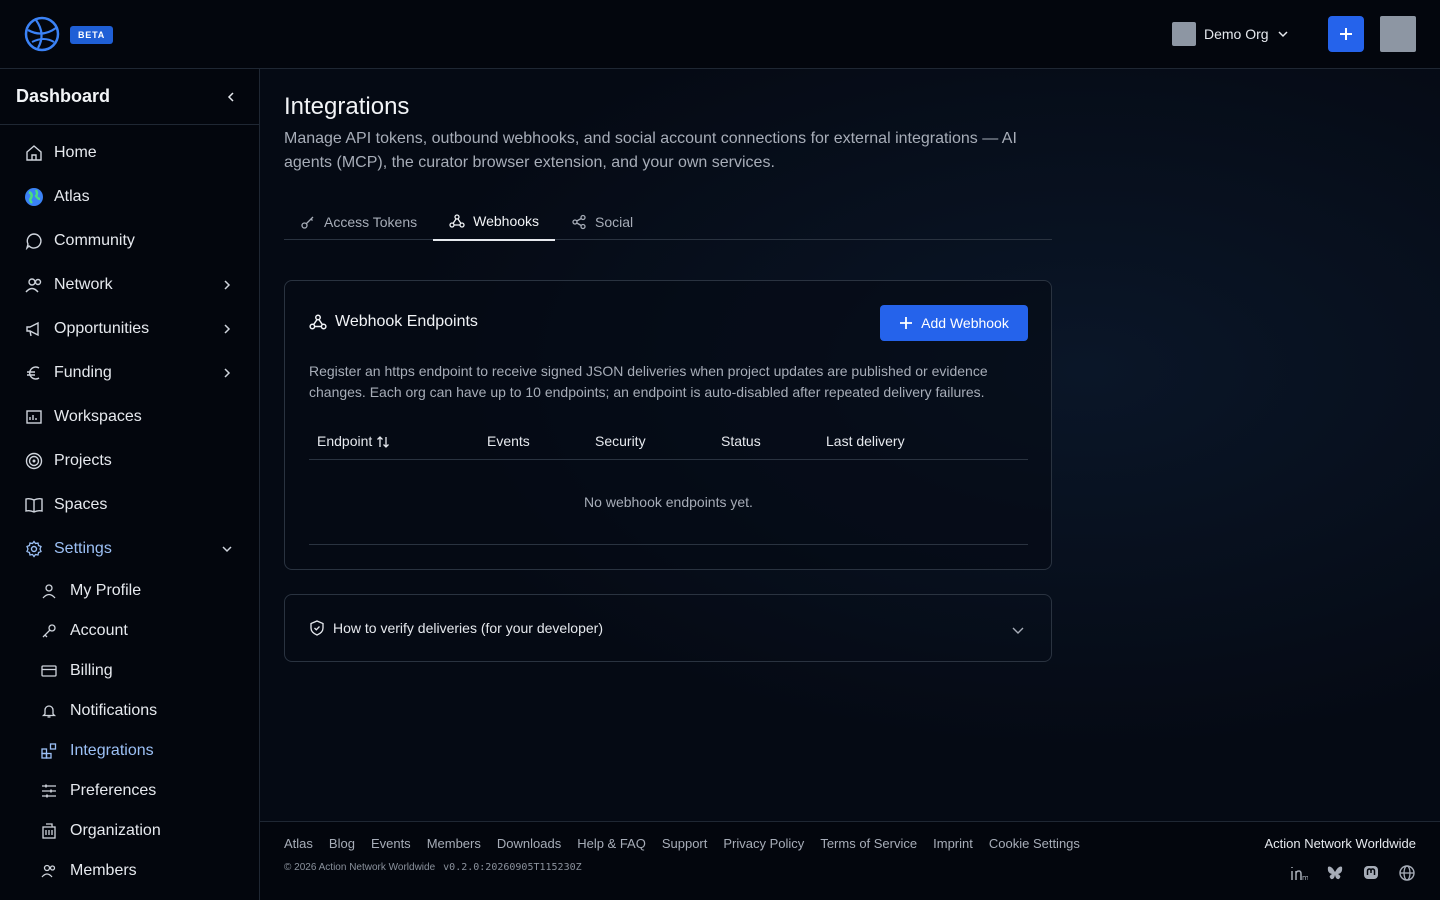 Image resolution: width=1440 pixels, height=900 pixels. What do you see at coordinates (34, 549) in the screenshot?
I see `gear-icon` at bounding box center [34, 549].